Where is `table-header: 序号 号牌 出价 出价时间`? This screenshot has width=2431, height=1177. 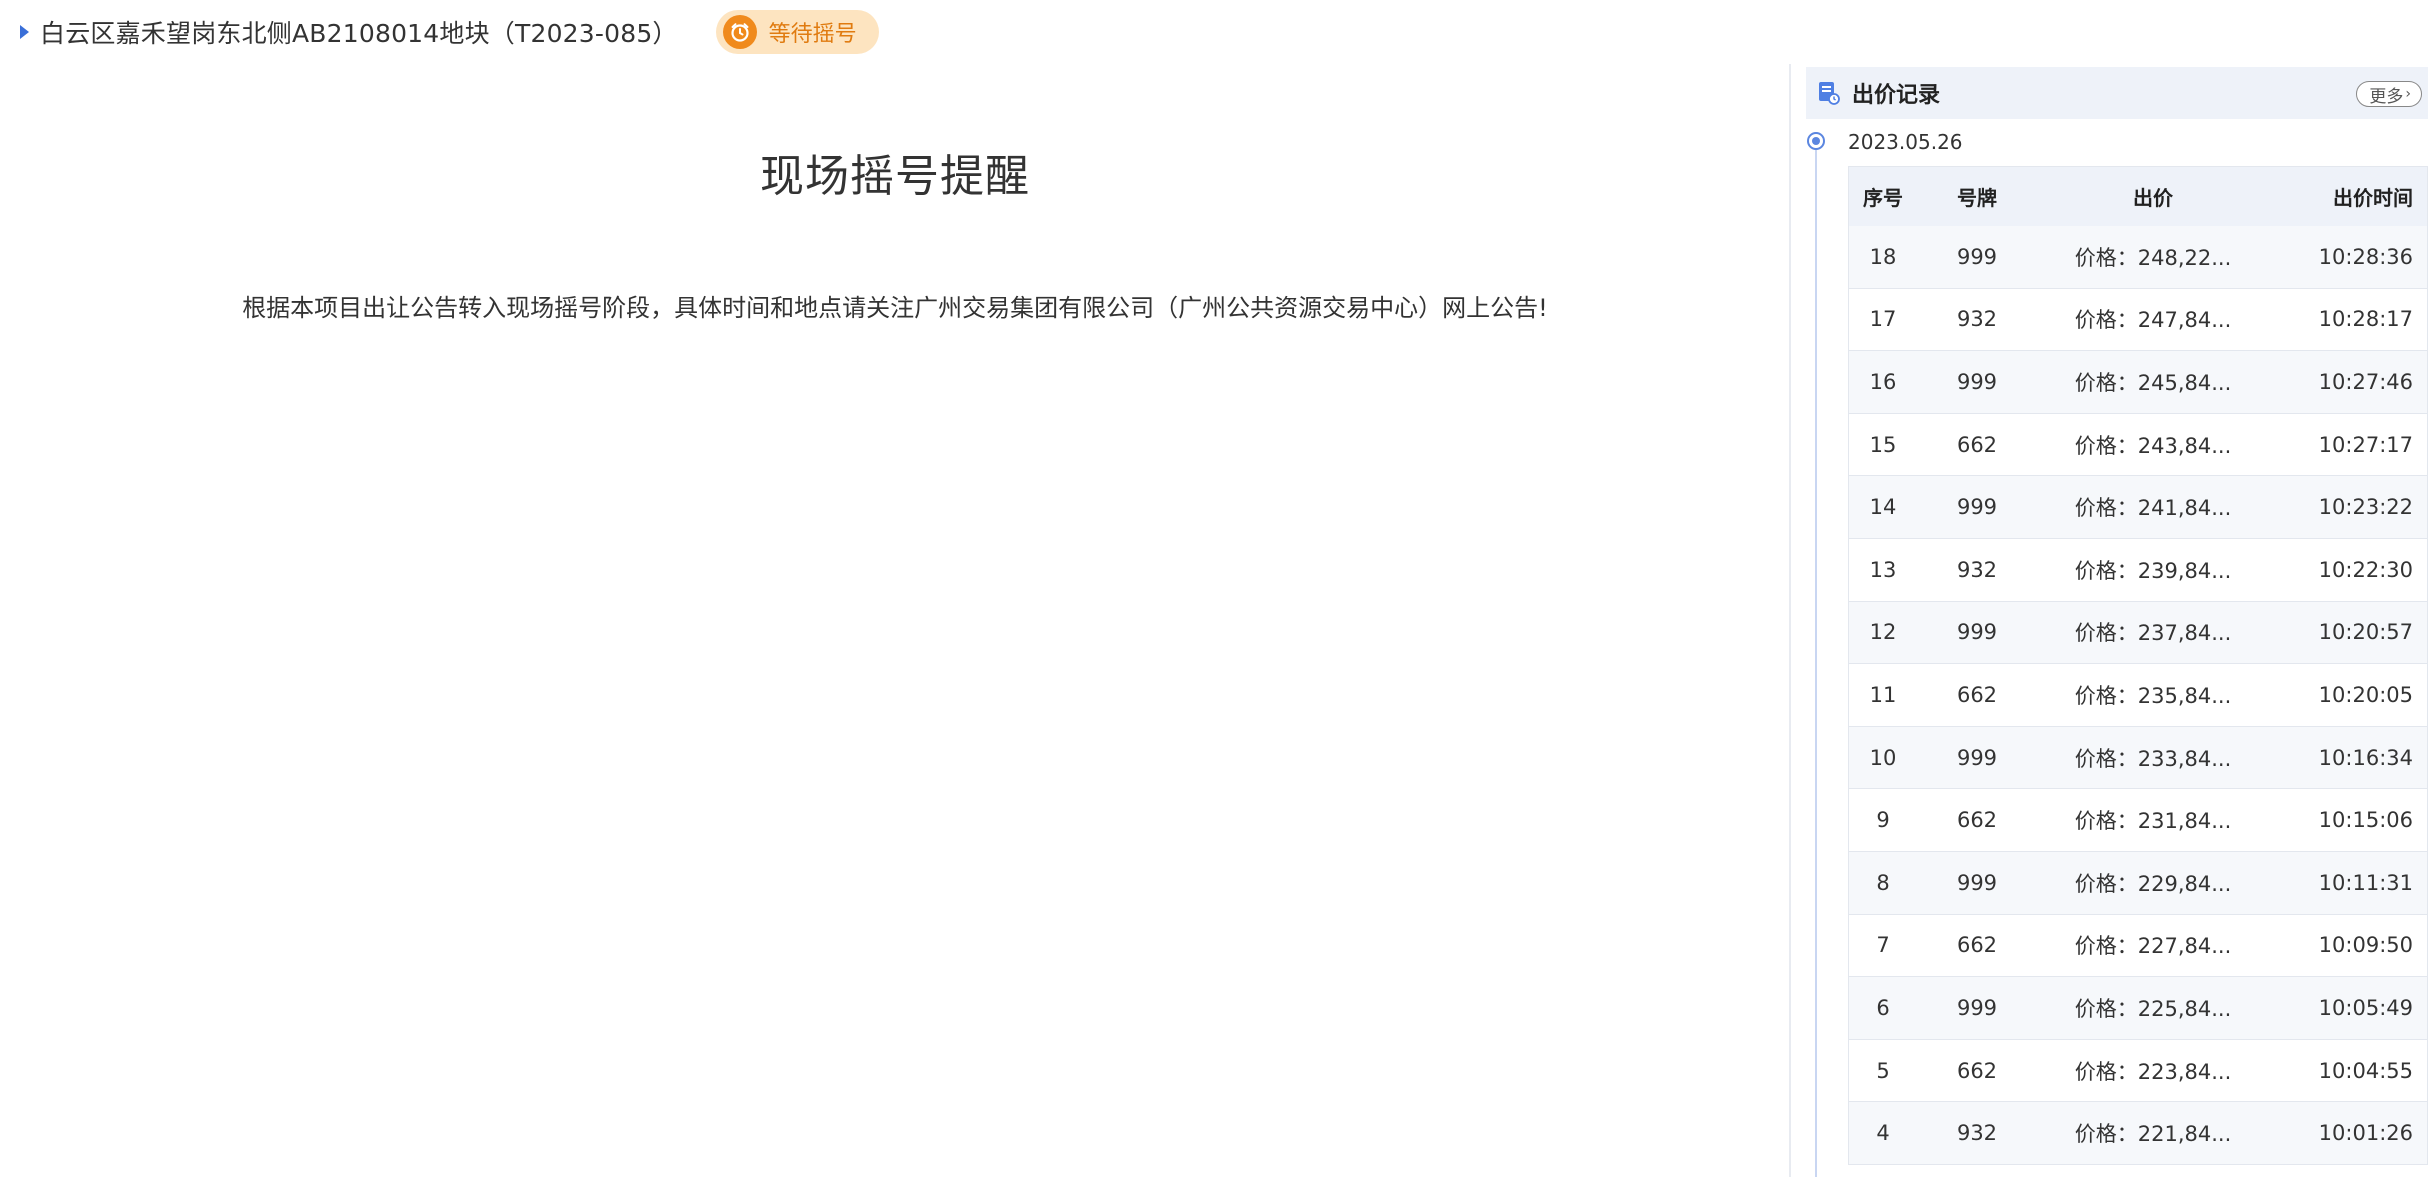 table-header: 序号 号牌 出价 出价时间 is located at coordinates (2138, 196).